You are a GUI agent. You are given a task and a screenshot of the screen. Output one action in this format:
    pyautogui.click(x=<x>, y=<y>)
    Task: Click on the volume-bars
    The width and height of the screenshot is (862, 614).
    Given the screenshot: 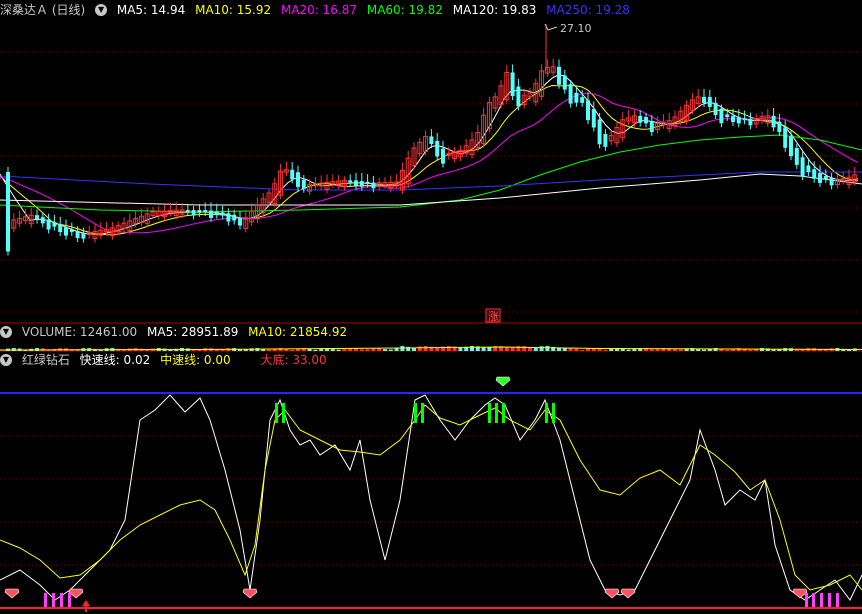 What is the action you would take?
    pyautogui.click(x=431, y=348)
    